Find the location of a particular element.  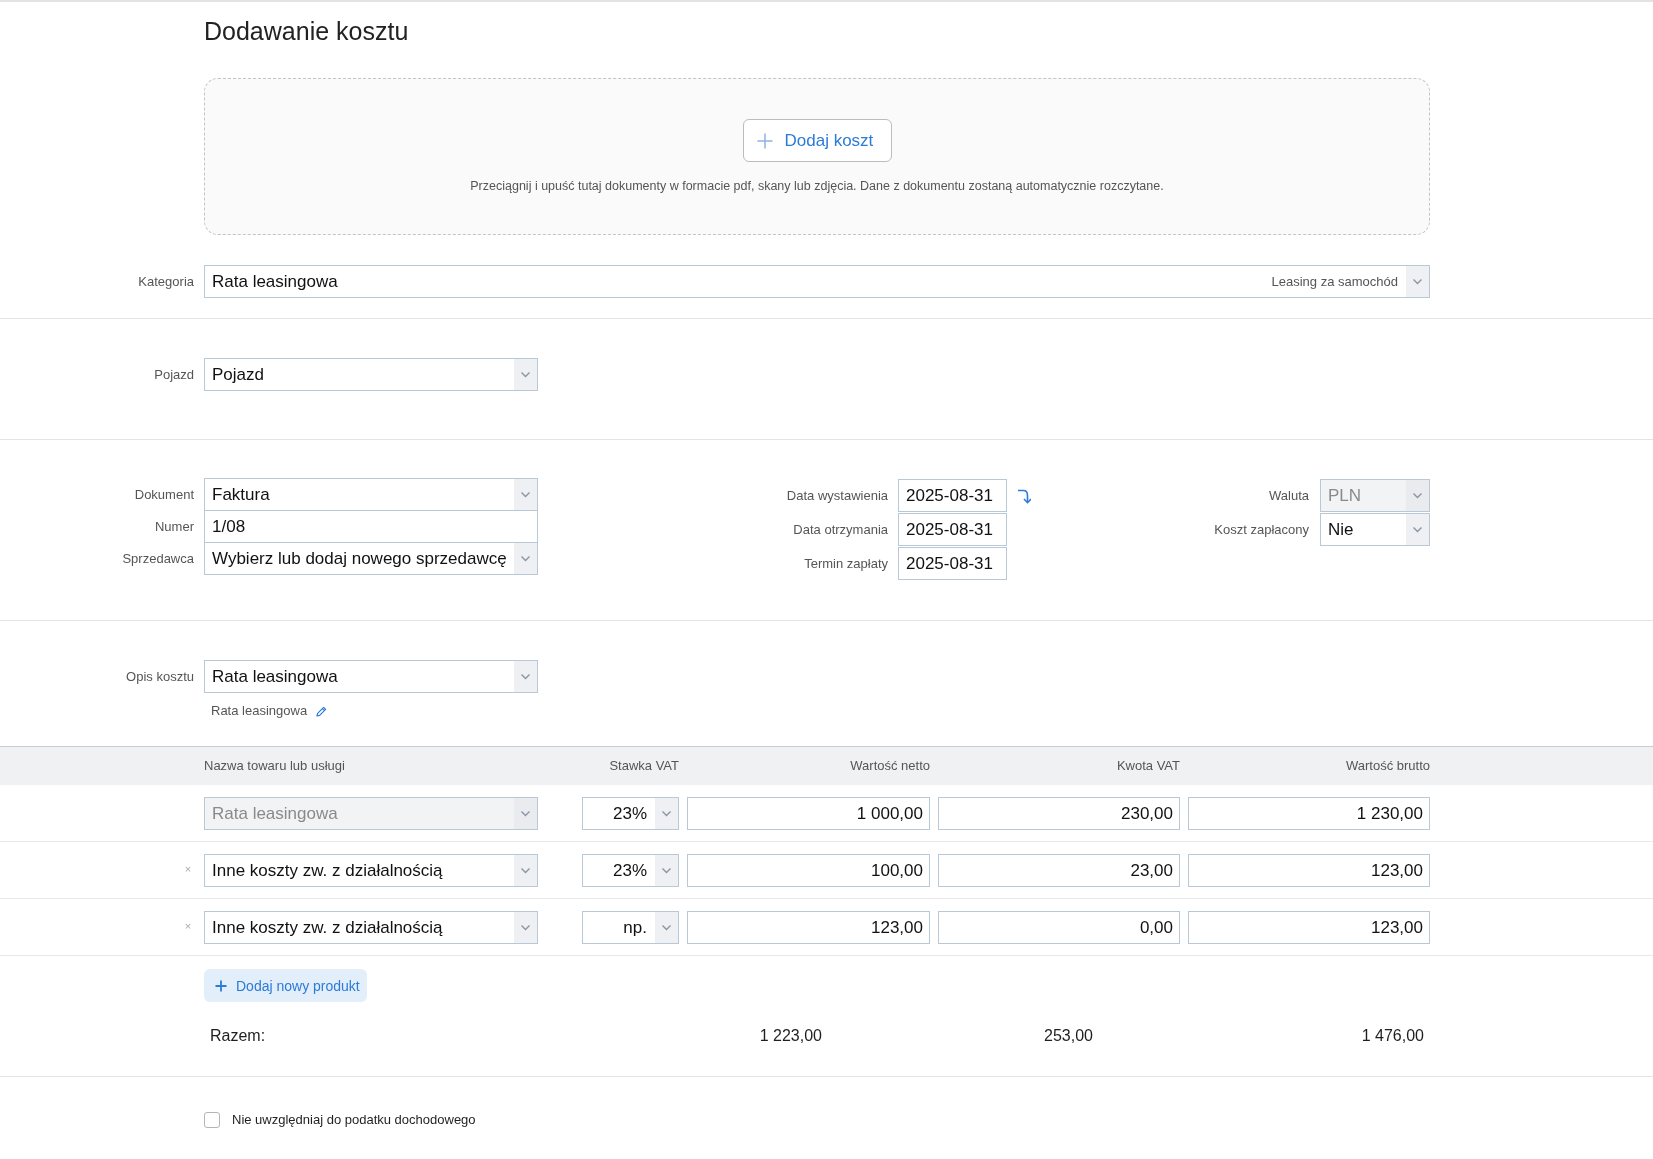

totals-label: Razem: is located at coordinates (238, 1036).